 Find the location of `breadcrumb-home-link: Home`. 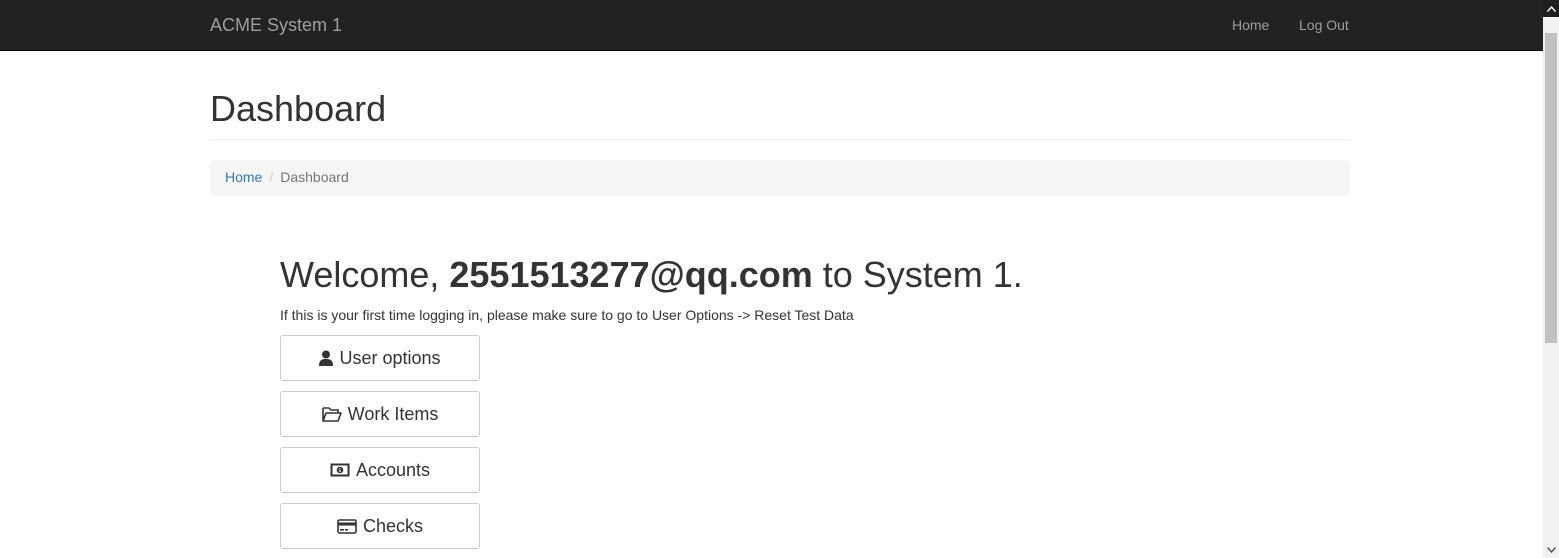

breadcrumb-home-link: Home is located at coordinates (243, 177).